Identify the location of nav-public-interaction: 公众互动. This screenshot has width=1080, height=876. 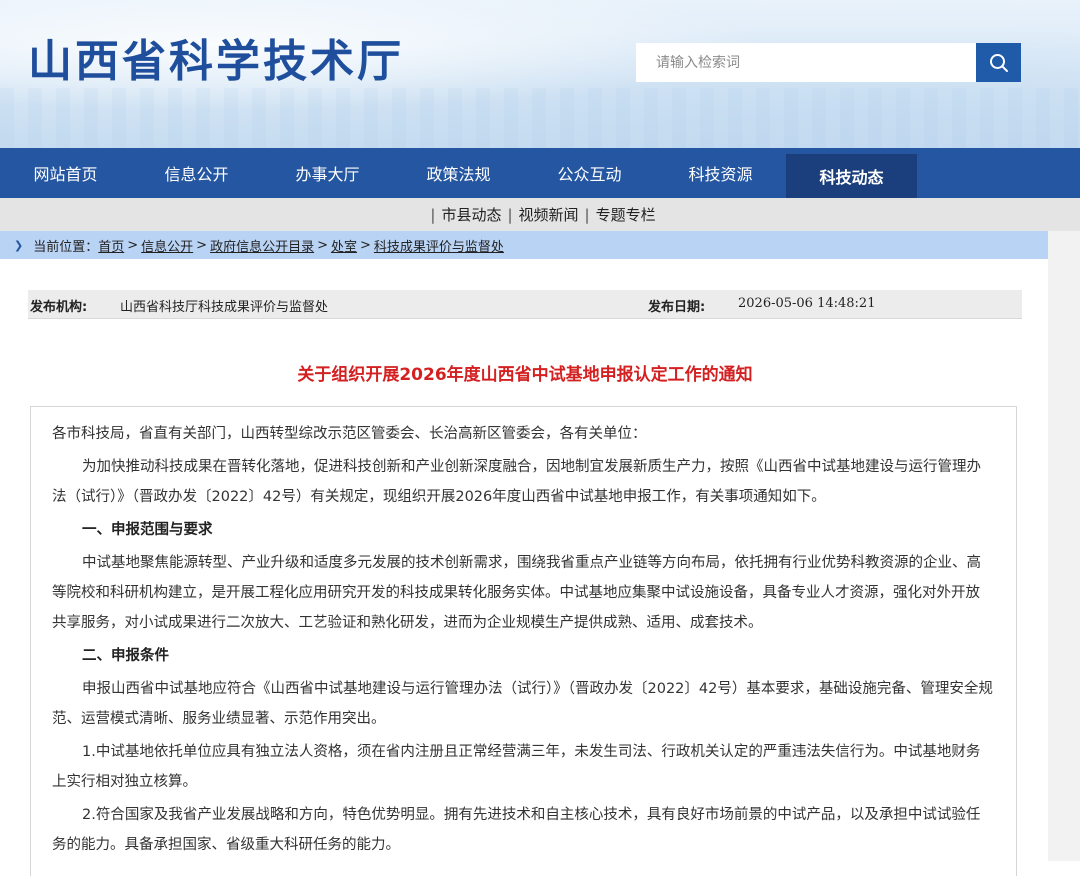
(589, 173).